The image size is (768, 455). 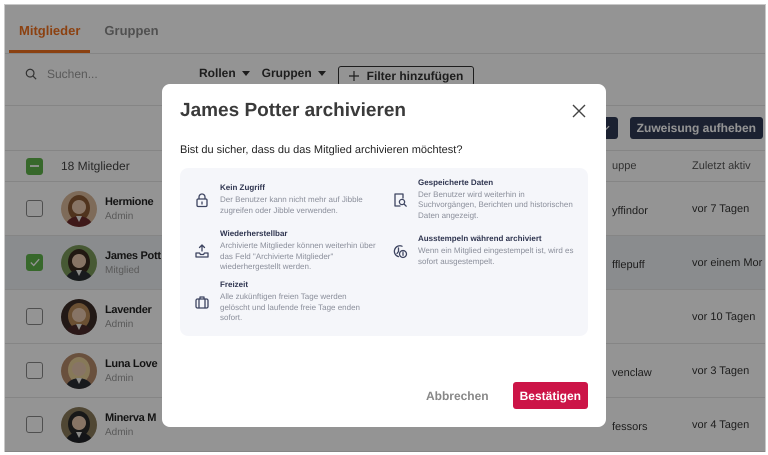 What do you see at coordinates (721, 424) in the screenshot?
I see `last-active-cell-text: vor 4 Tagen` at bounding box center [721, 424].